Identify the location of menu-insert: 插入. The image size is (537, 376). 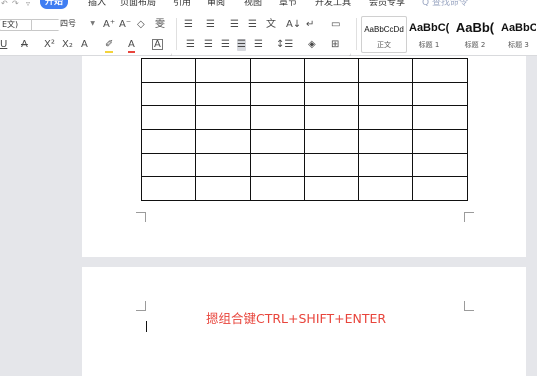
(97, 4).